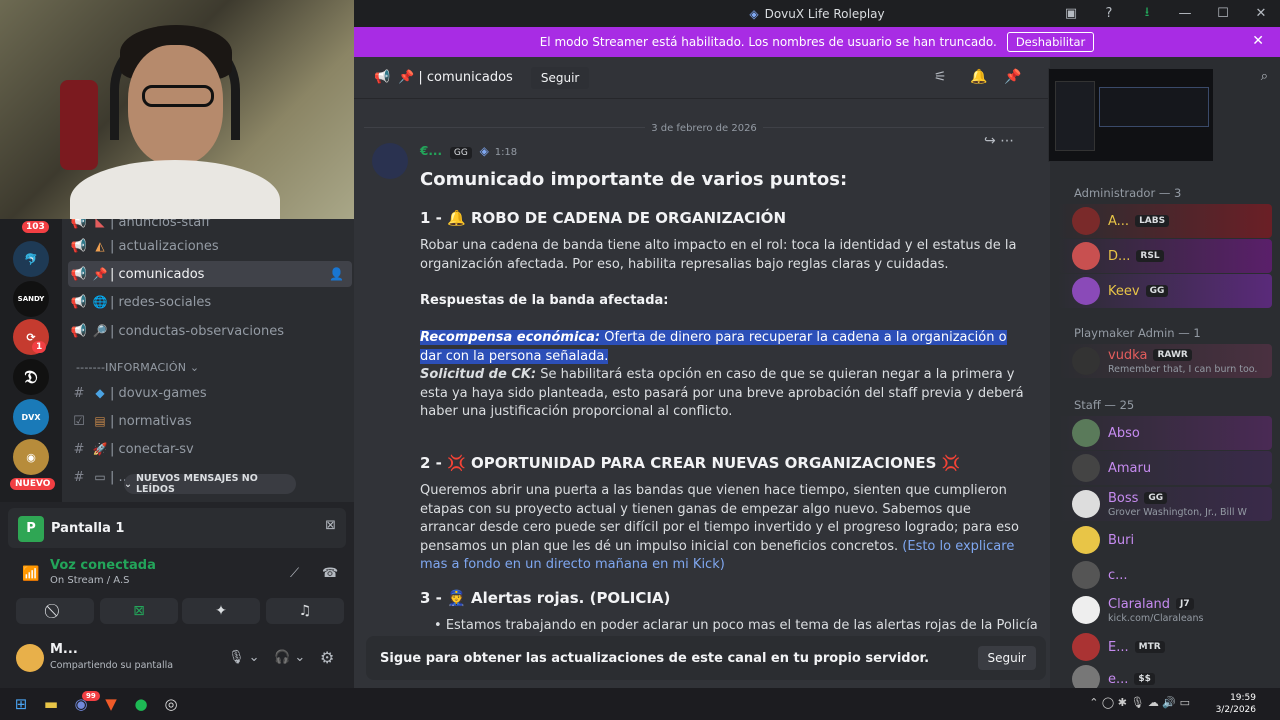 This screenshot has width=1280, height=720. I want to click on member-status: Grover Washington, Jr., Bill W, so click(1177, 512).